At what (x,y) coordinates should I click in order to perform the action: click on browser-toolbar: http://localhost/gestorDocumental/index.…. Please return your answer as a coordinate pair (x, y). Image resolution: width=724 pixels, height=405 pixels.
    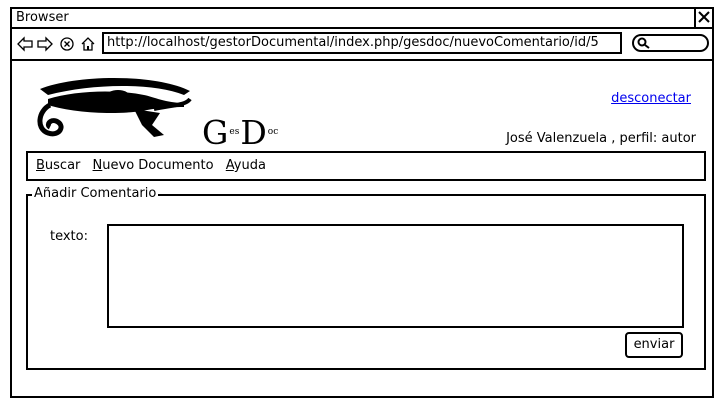
    Looking at the image, I should click on (362, 45).